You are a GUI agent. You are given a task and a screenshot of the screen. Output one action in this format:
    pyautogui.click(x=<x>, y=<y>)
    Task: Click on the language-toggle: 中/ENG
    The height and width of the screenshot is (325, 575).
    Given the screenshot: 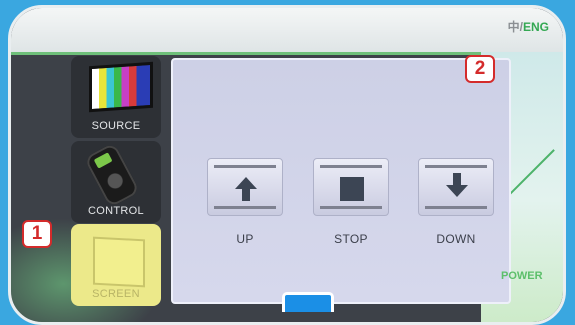 What is the action you would take?
    pyautogui.click(x=528, y=26)
    